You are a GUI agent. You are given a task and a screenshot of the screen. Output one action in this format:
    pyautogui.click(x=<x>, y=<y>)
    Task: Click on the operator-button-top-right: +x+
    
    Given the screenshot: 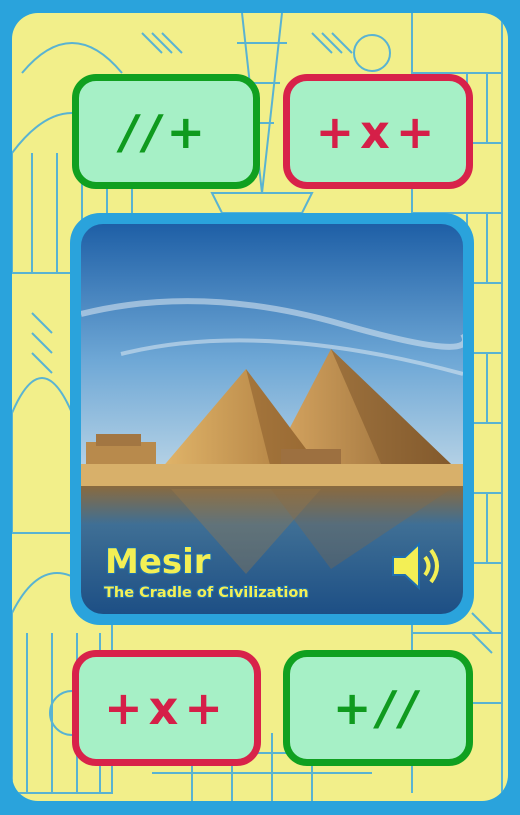 What is the action you would take?
    pyautogui.click(x=378, y=131)
    